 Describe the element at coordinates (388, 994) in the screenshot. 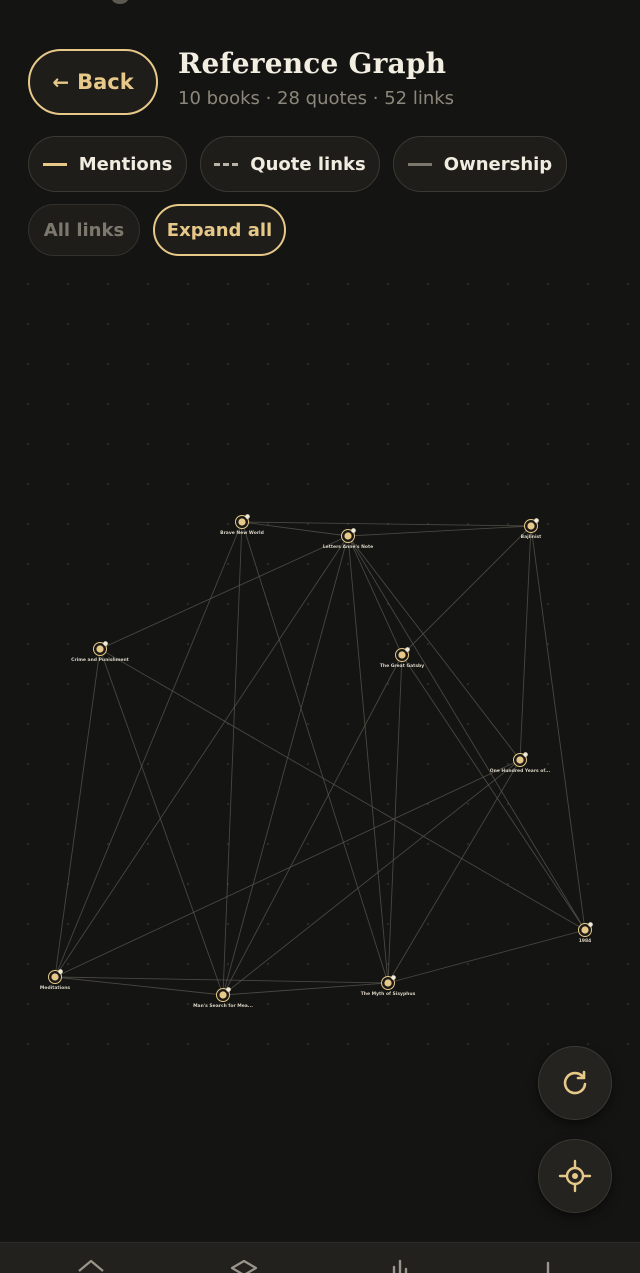

I see `node-label: The Myth of Sisyphus` at that location.